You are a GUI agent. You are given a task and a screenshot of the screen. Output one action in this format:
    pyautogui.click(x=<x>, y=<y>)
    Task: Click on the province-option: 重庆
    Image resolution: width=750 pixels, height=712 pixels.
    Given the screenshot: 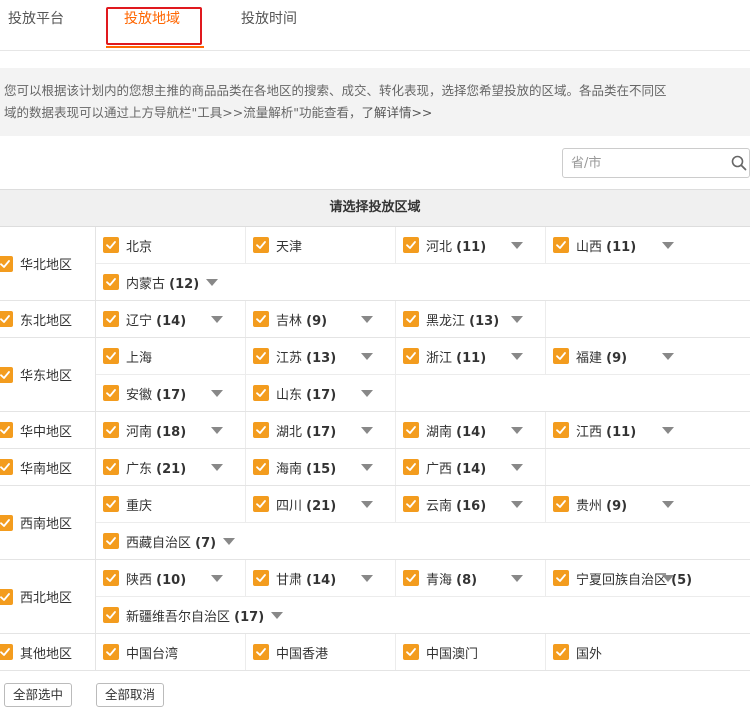 What is the action you would take?
    pyautogui.click(x=171, y=504)
    